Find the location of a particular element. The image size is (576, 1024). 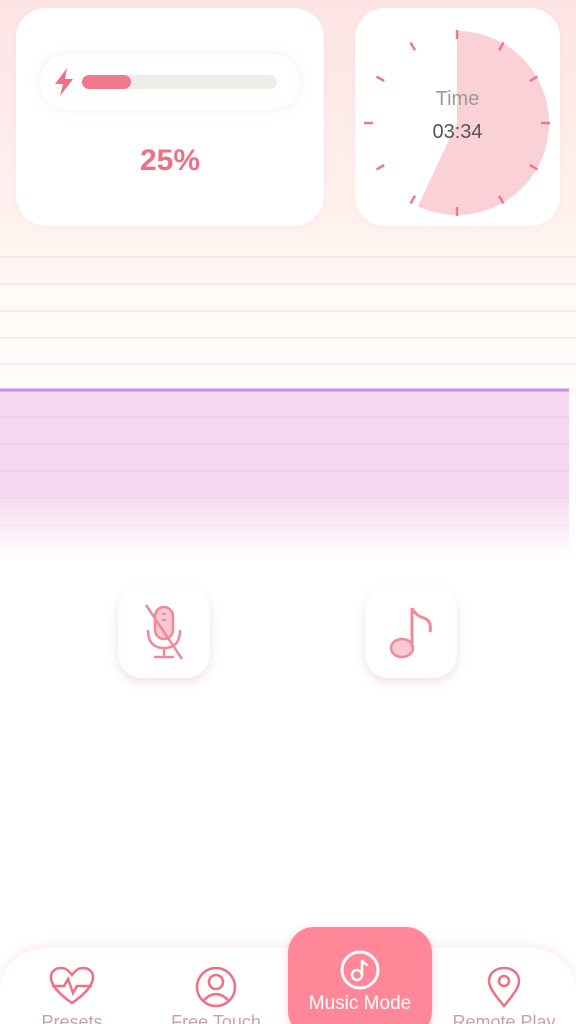

tab-label: Free Touch is located at coordinates (216, 1018).